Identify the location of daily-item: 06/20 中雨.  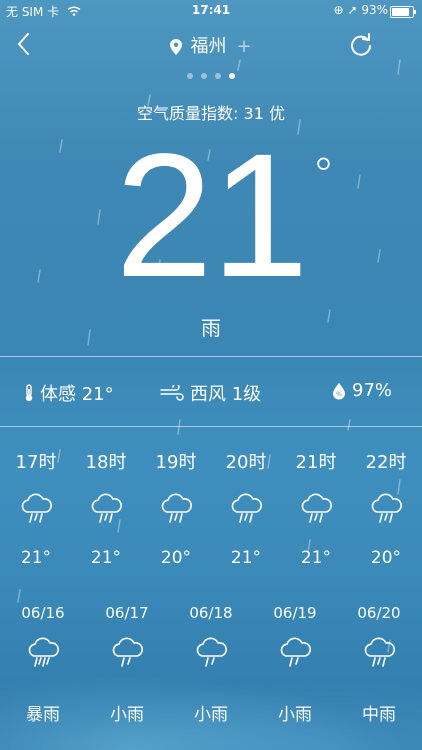
(379, 664).